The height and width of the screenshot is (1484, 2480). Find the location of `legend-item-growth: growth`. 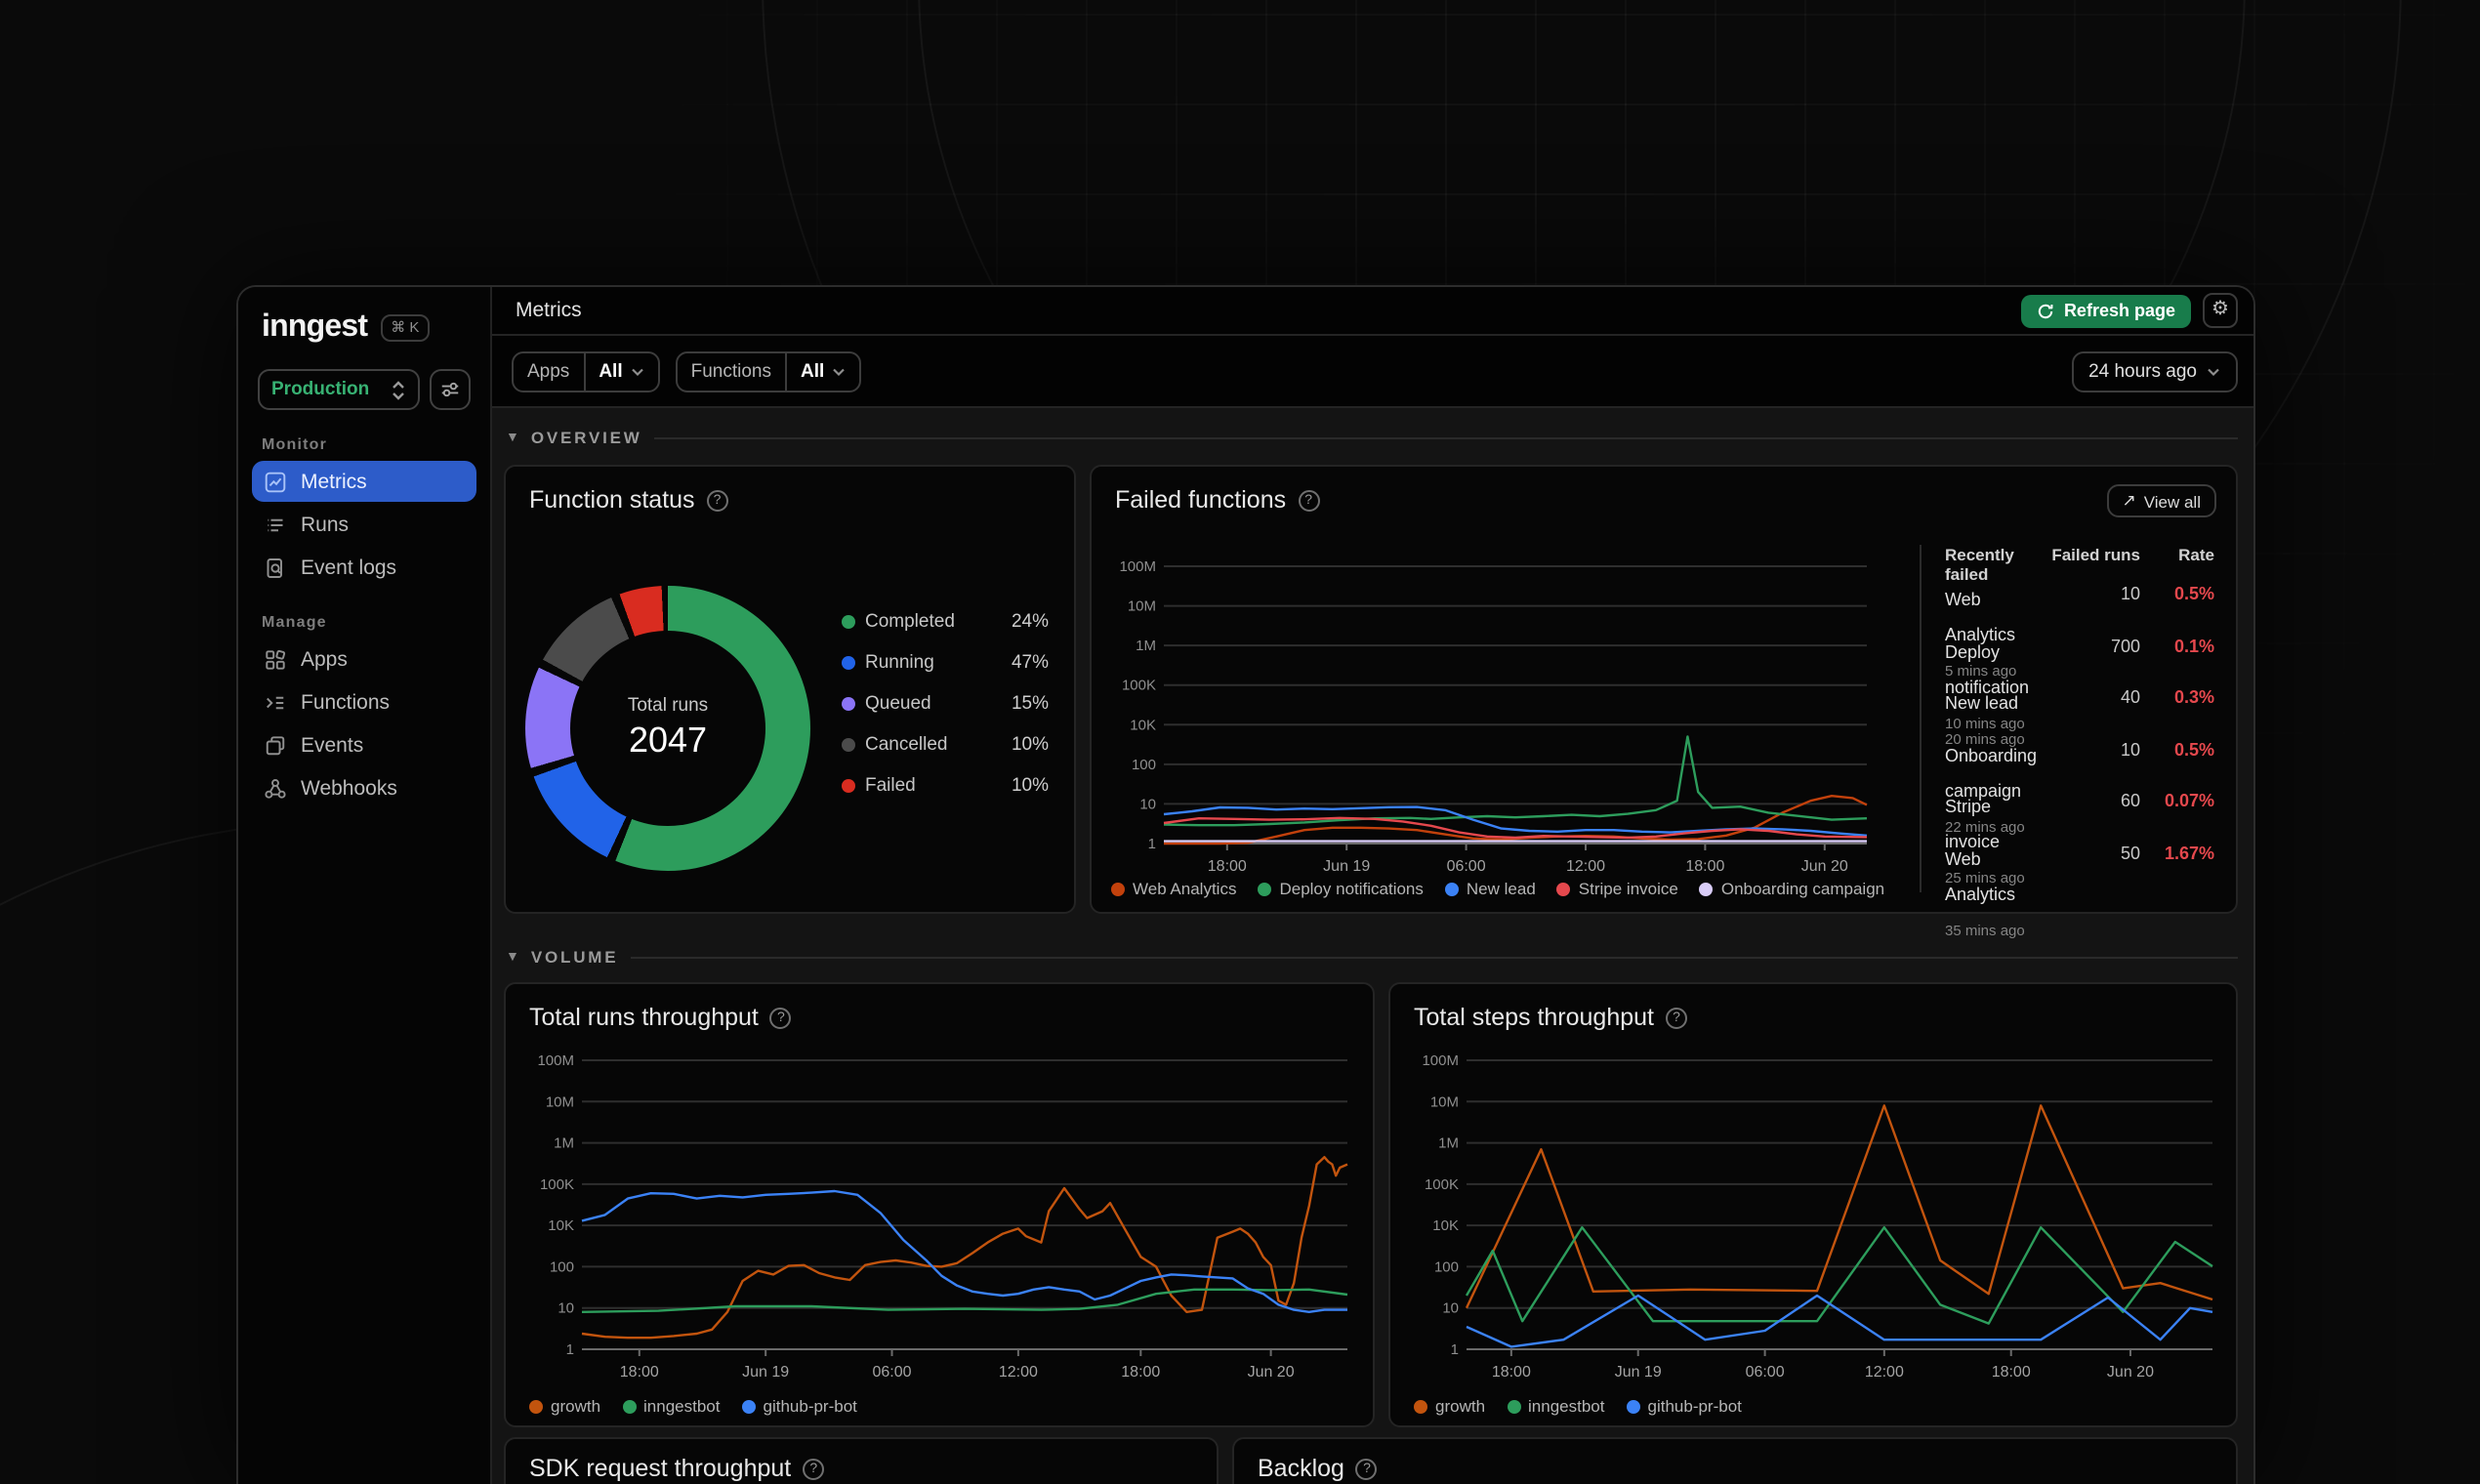

legend-item-growth: growth is located at coordinates (1449, 1406).